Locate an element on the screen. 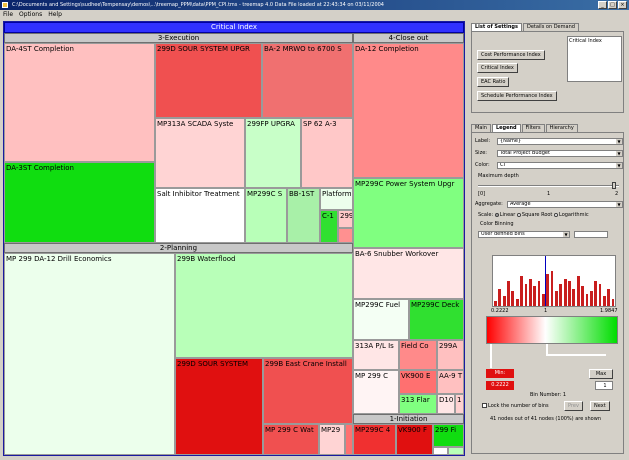 This screenshot has width=629, height=460. cell-299-small: 299 is located at coordinates (345, 219).